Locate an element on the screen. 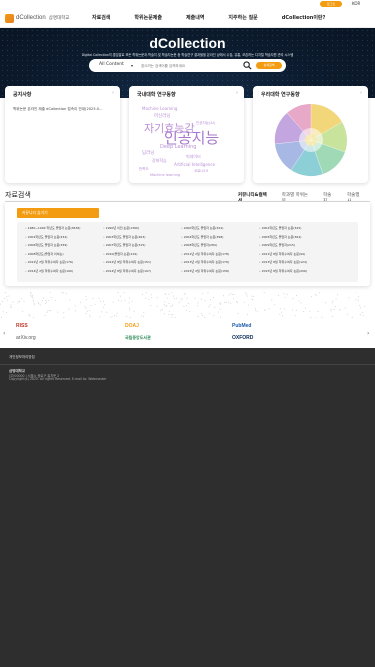 The image size is (375, 667). collection-item: 2000학년도 졸업자 논문(324) is located at coordinates (220, 230).